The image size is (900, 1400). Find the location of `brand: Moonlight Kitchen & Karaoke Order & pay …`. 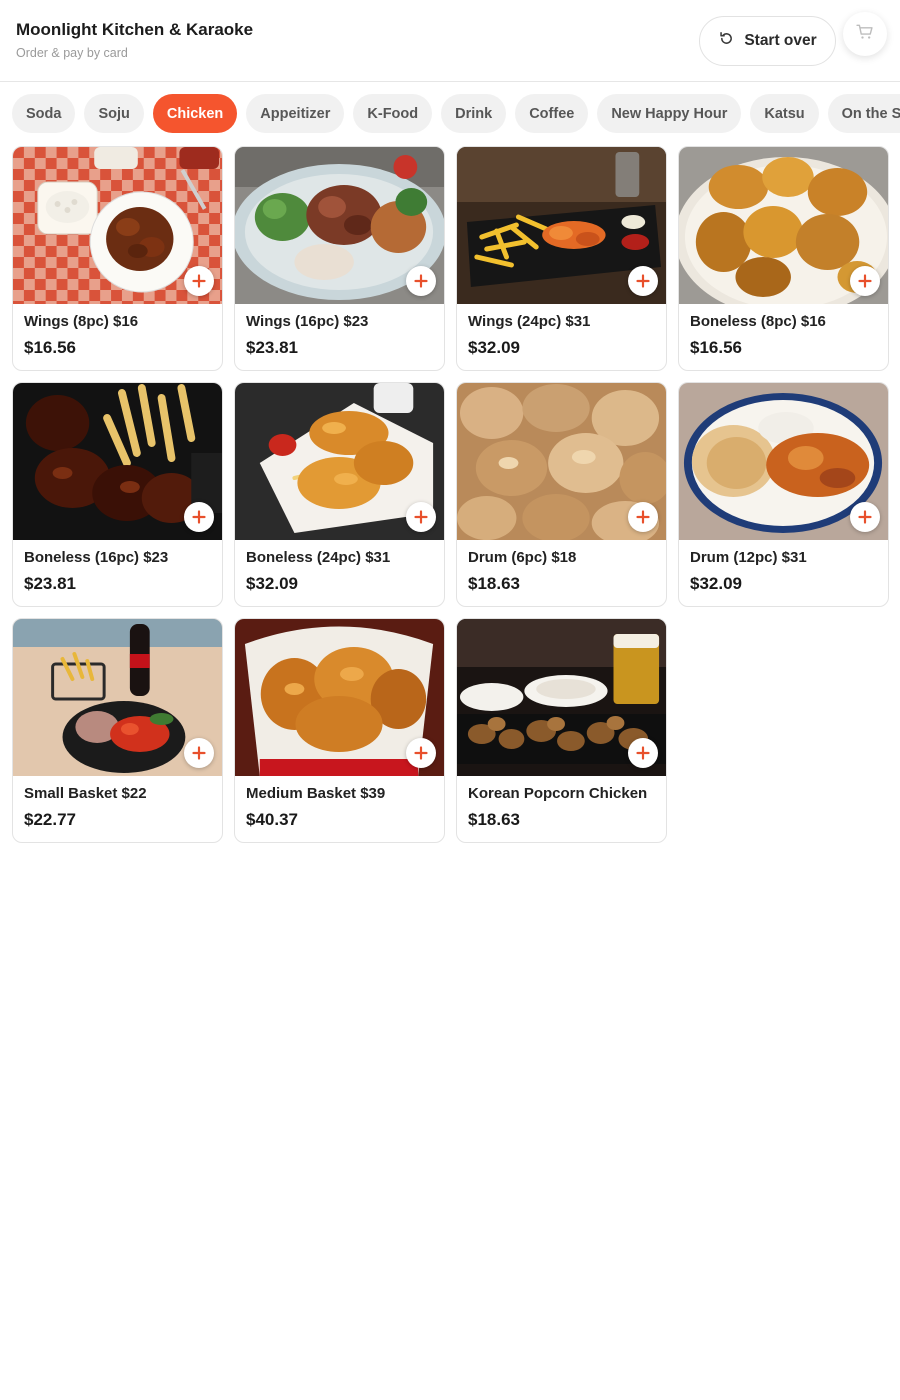

brand: Moonlight Kitchen & Karaoke Order & pay … is located at coordinates (134, 40).